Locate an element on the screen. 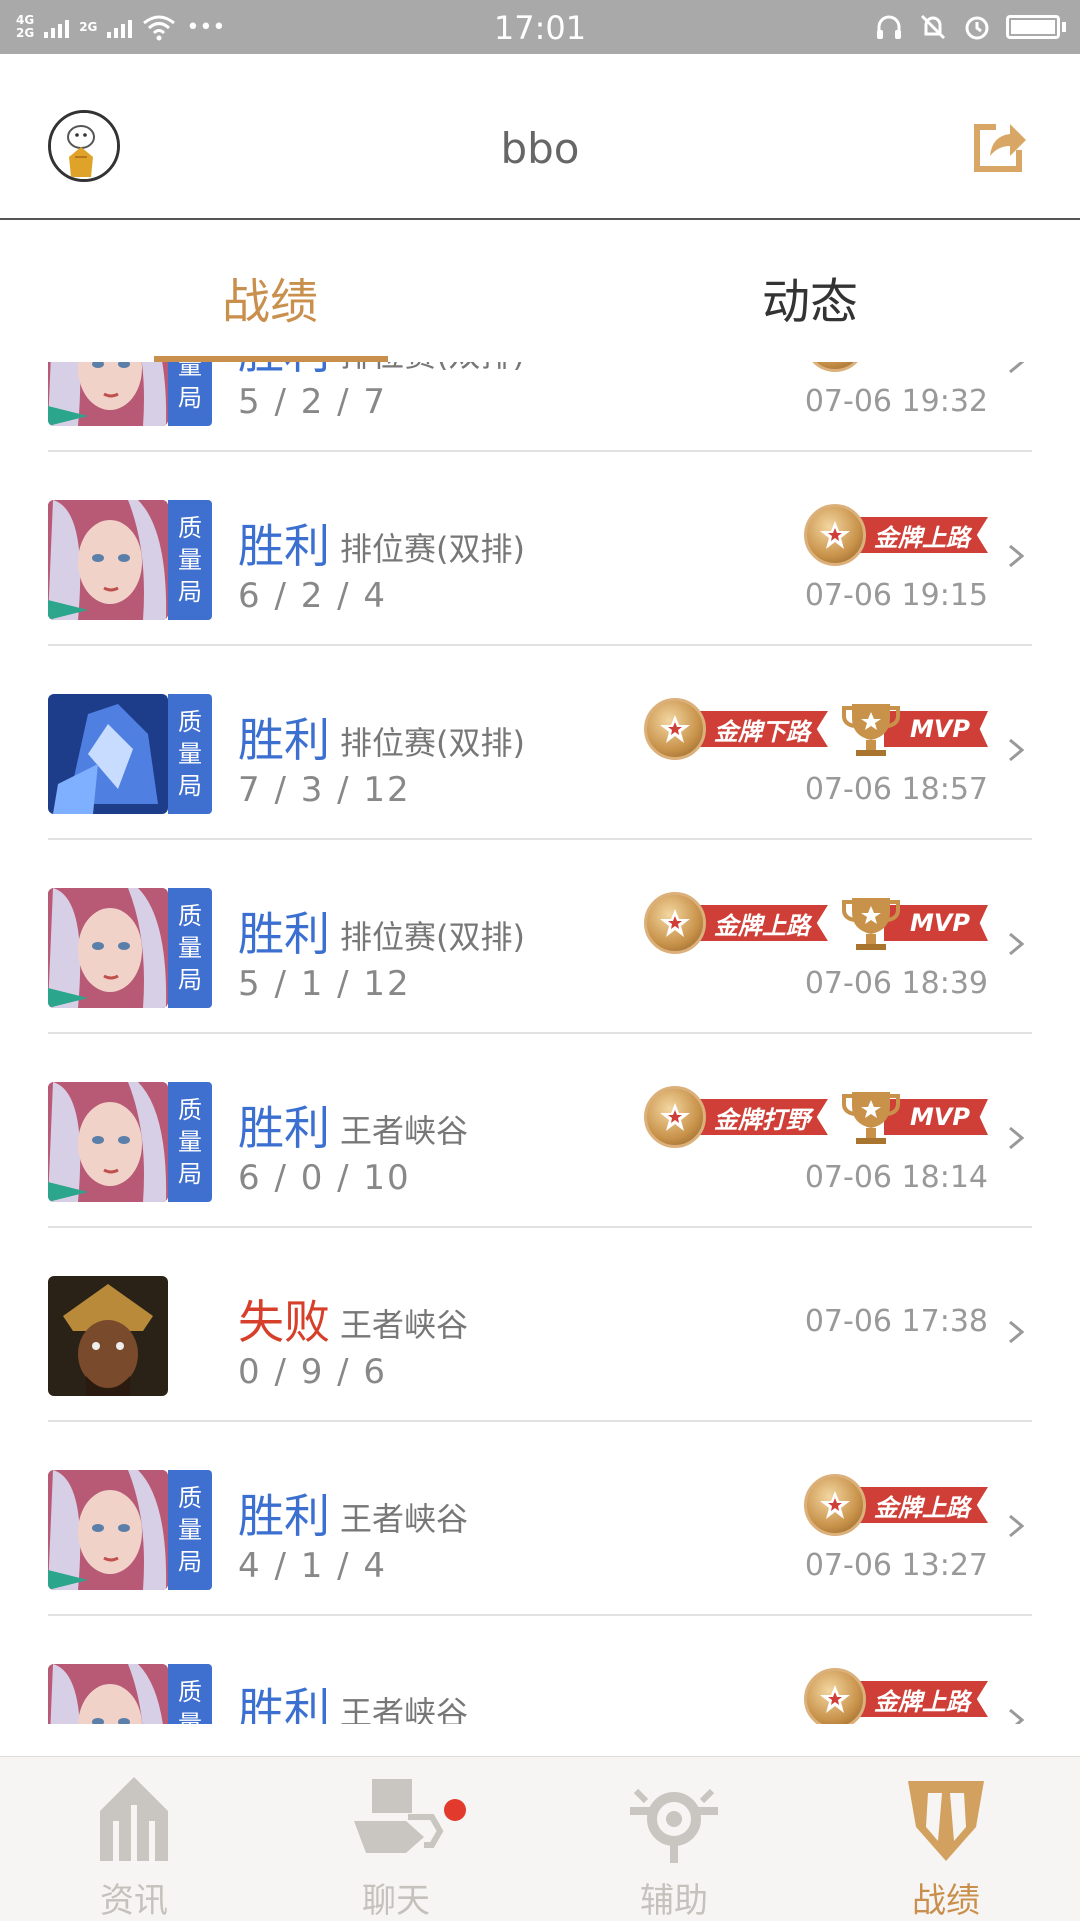 The image size is (1080, 1922). match-kda: 6 / 2 / 4 is located at coordinates (313, 596).